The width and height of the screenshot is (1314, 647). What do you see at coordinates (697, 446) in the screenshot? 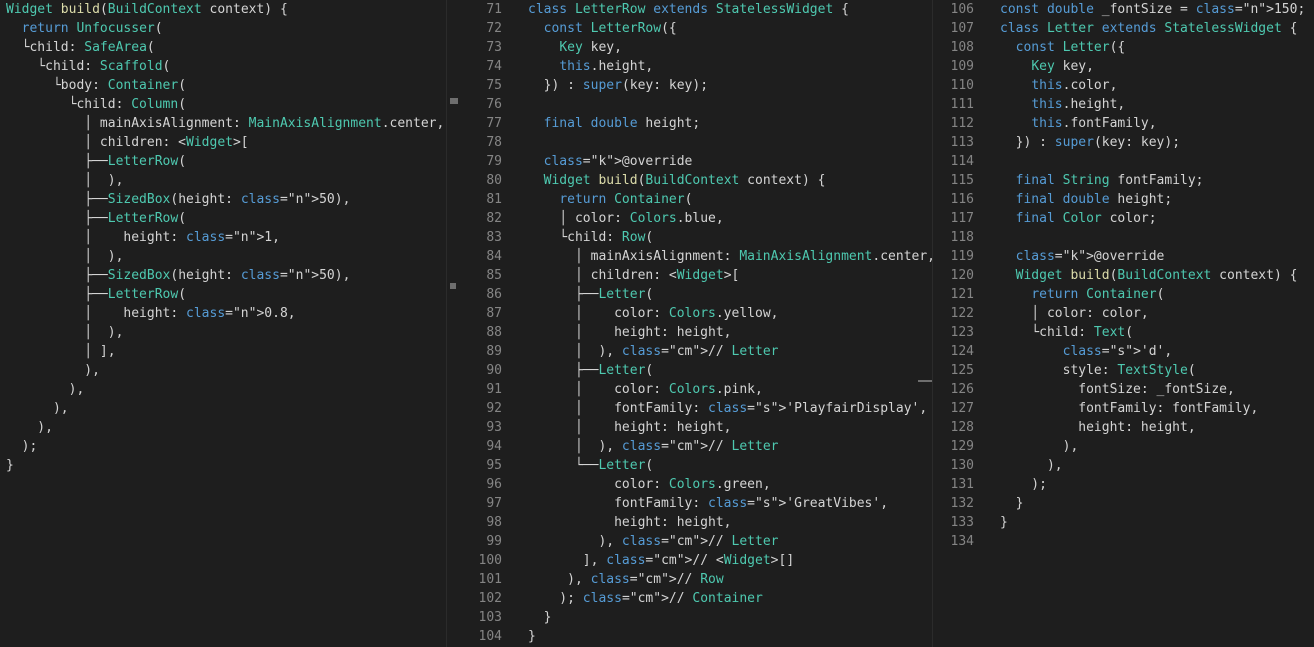
I see `code-line: 94 │ ), class="cm">// Letter` at bounding box center [697, 446].